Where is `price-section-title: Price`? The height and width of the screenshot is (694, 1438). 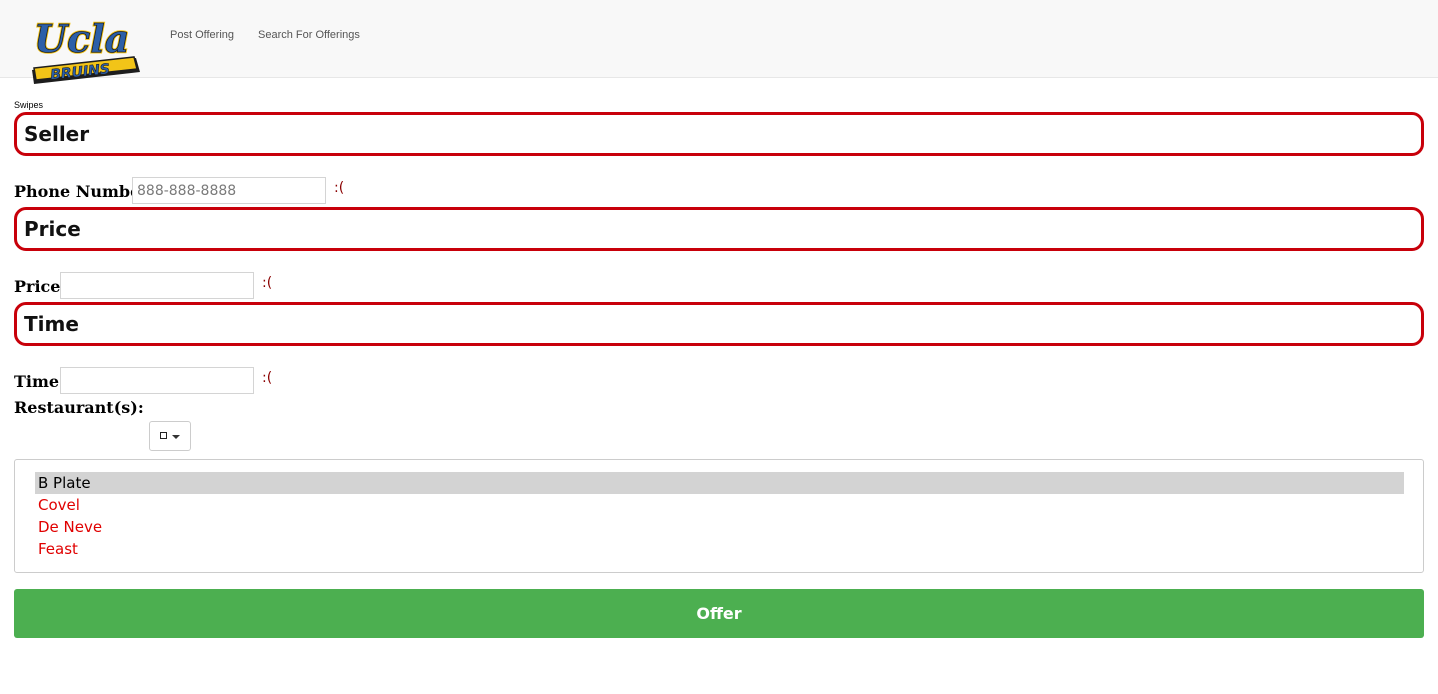
price-section-title: Price is located at coordinates (52, 229).